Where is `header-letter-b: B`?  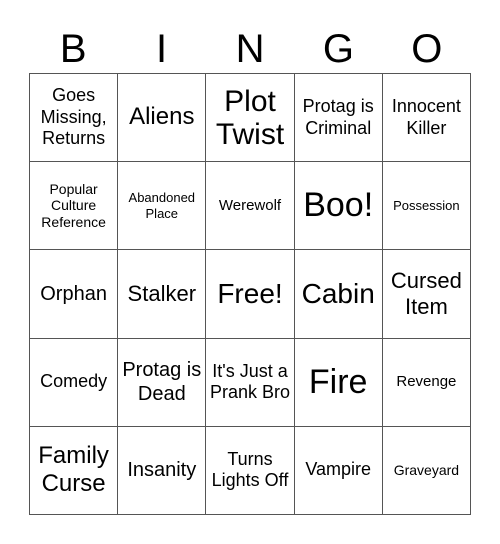
header-letter-b: B is located at coordinates (73, 49).